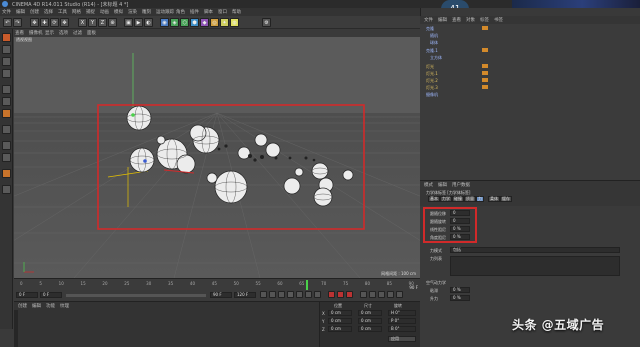  I want to click on cube-icon: ◉, so click(164, 22).